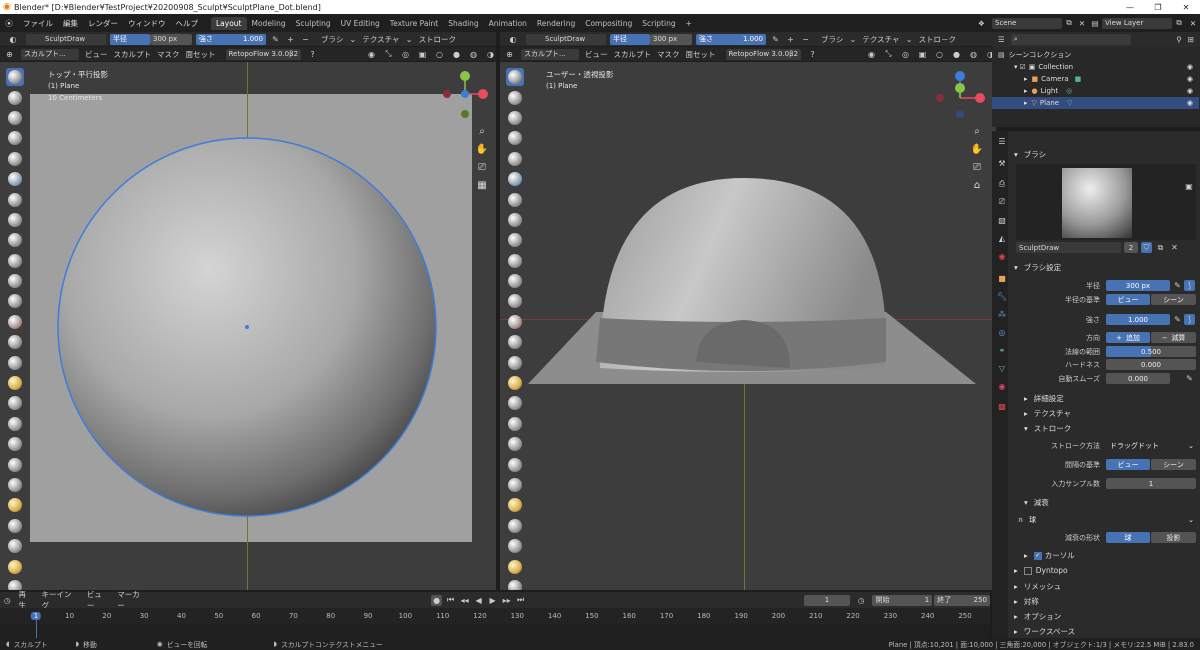  Describe the element at coordinates (103, 23) in the screenshot. I see `menu-render: レンダー` at that location.